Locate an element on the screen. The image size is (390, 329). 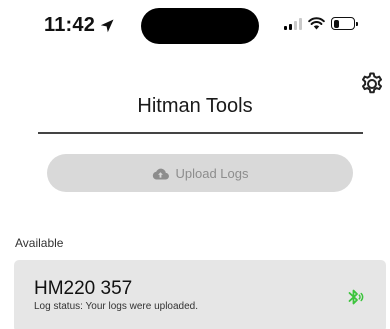
available-section-label: Available is located at coordinates (39, 243).